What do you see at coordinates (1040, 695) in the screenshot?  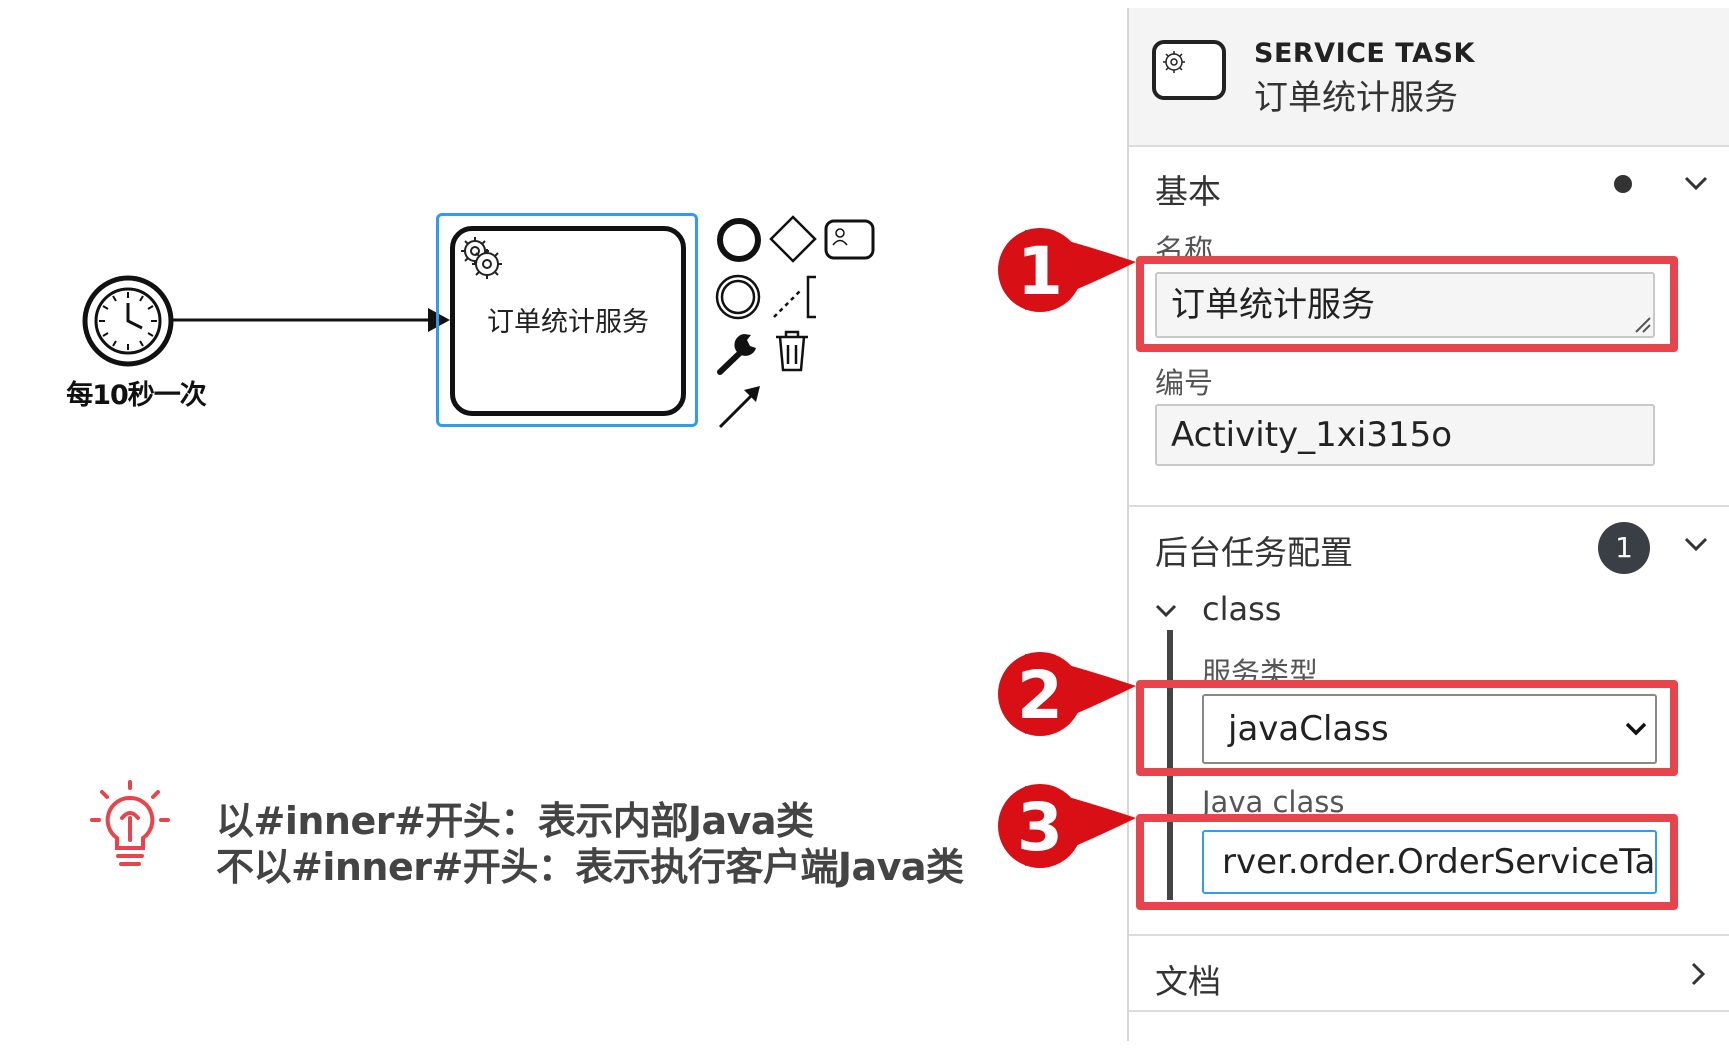 I see `callout-number-2: 2` at bounding box center [1040, 695].